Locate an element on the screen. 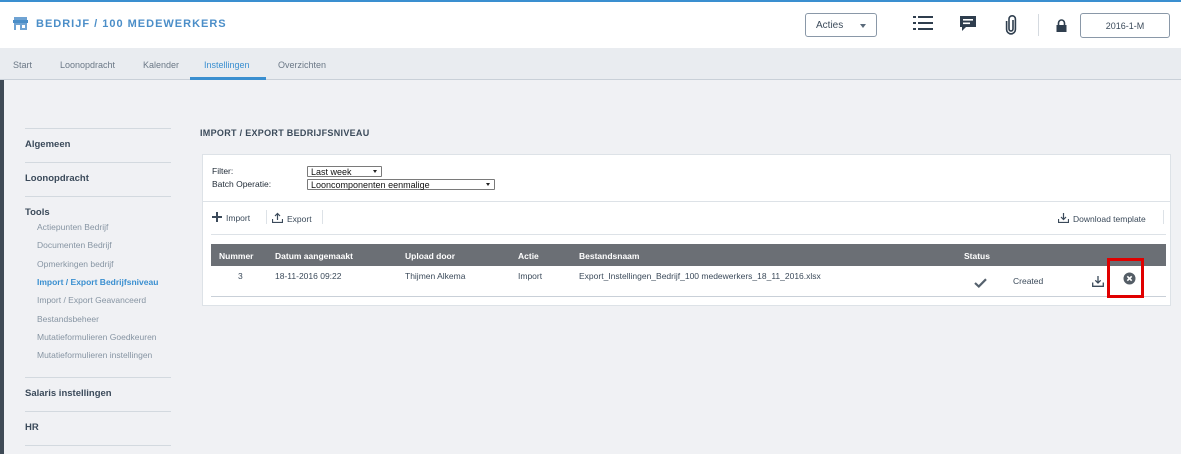 Image resolution: width=1181 pixels, height=454 pixels. download-template-label: Download template is located at coordinates (1109, 218).